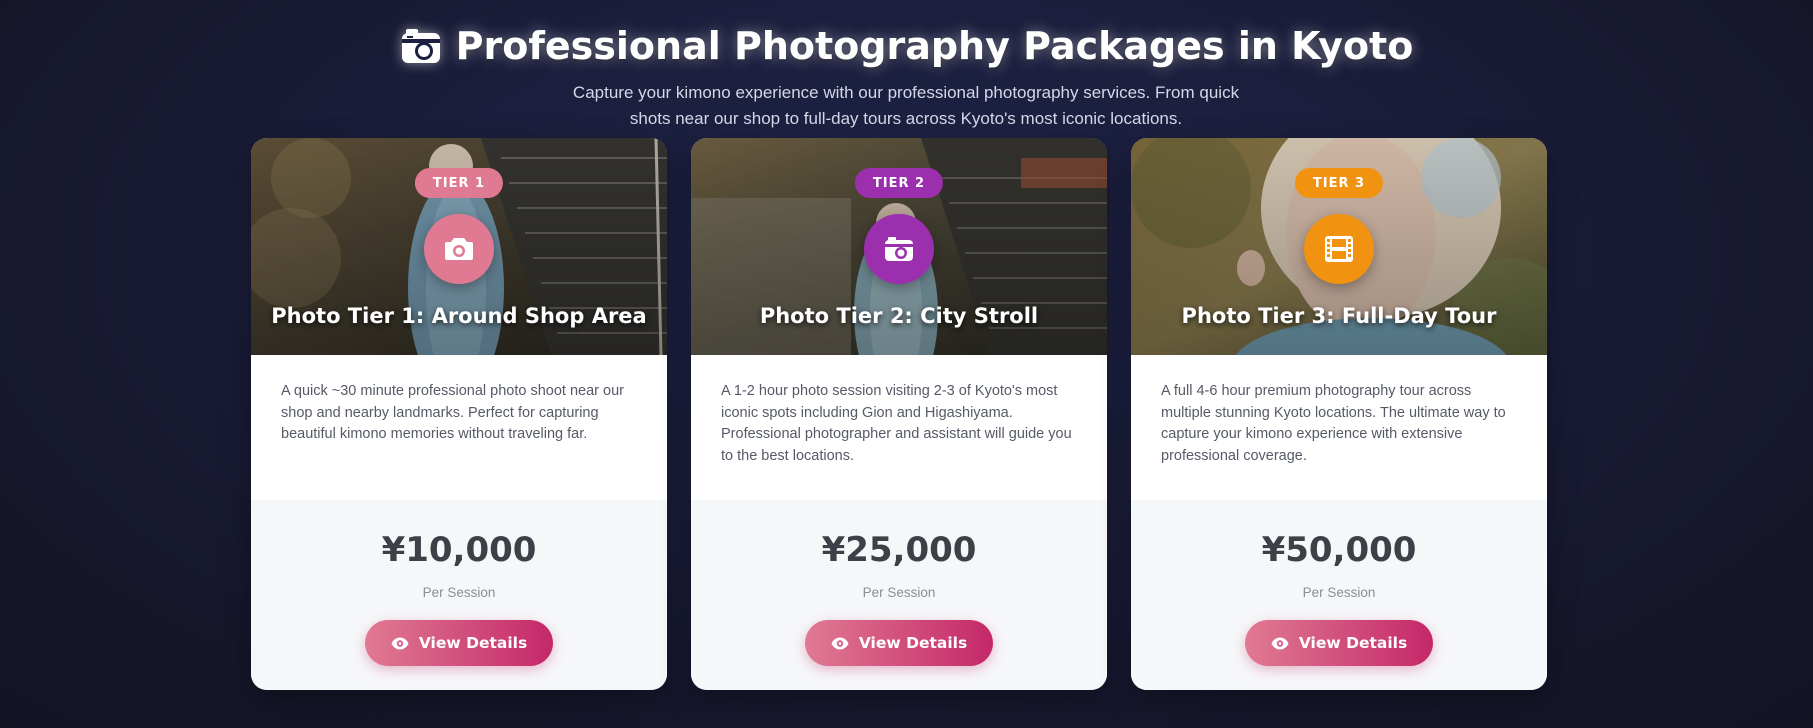 Image resolution: width=1813 pixels, height=728 pixels. I want to click on price: ¥10,000, so click(459, 550).